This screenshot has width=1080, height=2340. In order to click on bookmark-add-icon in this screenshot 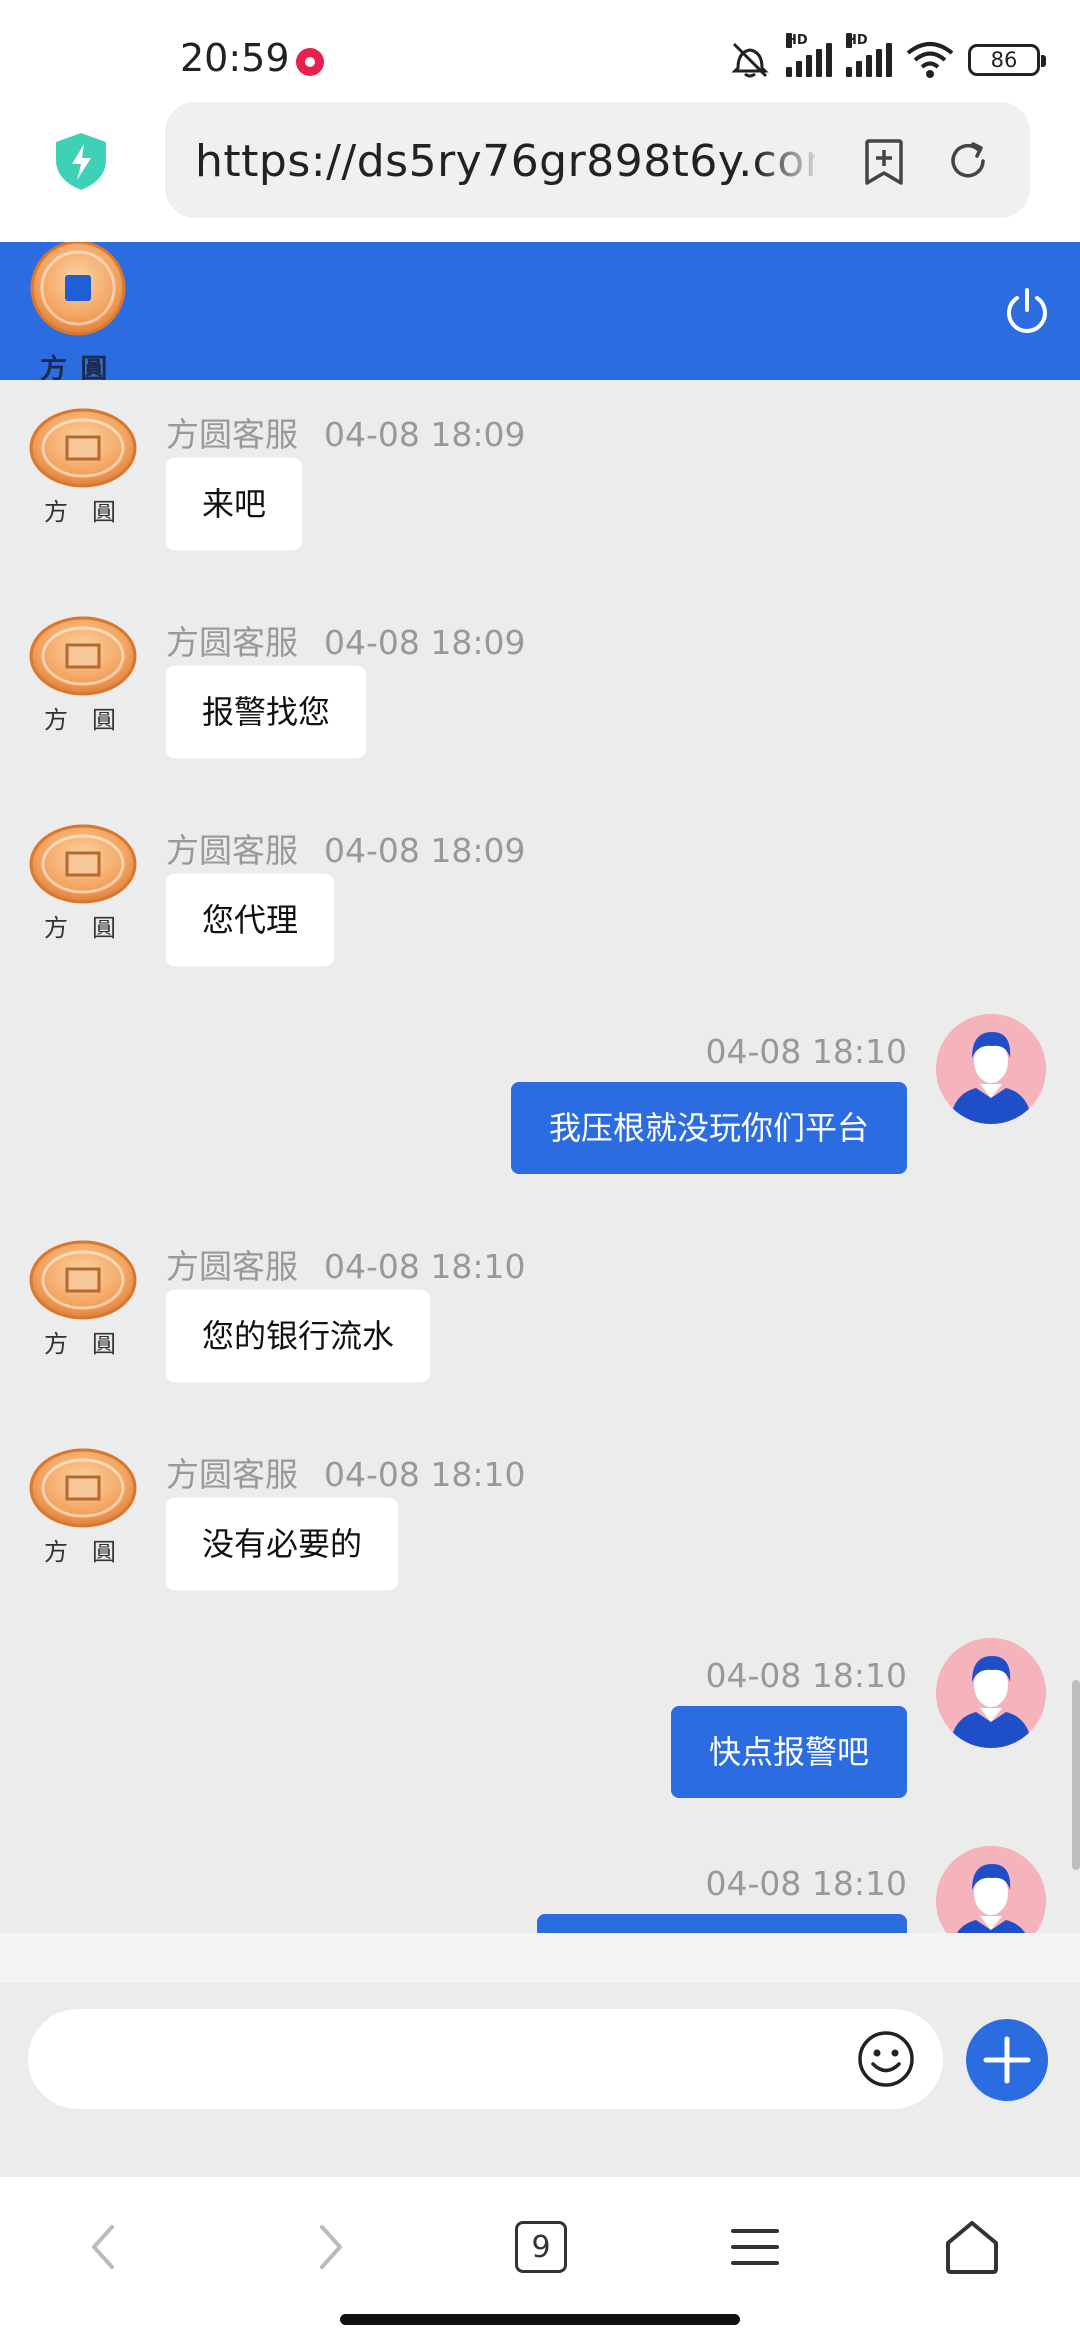, I will do `click(884, 162)`.